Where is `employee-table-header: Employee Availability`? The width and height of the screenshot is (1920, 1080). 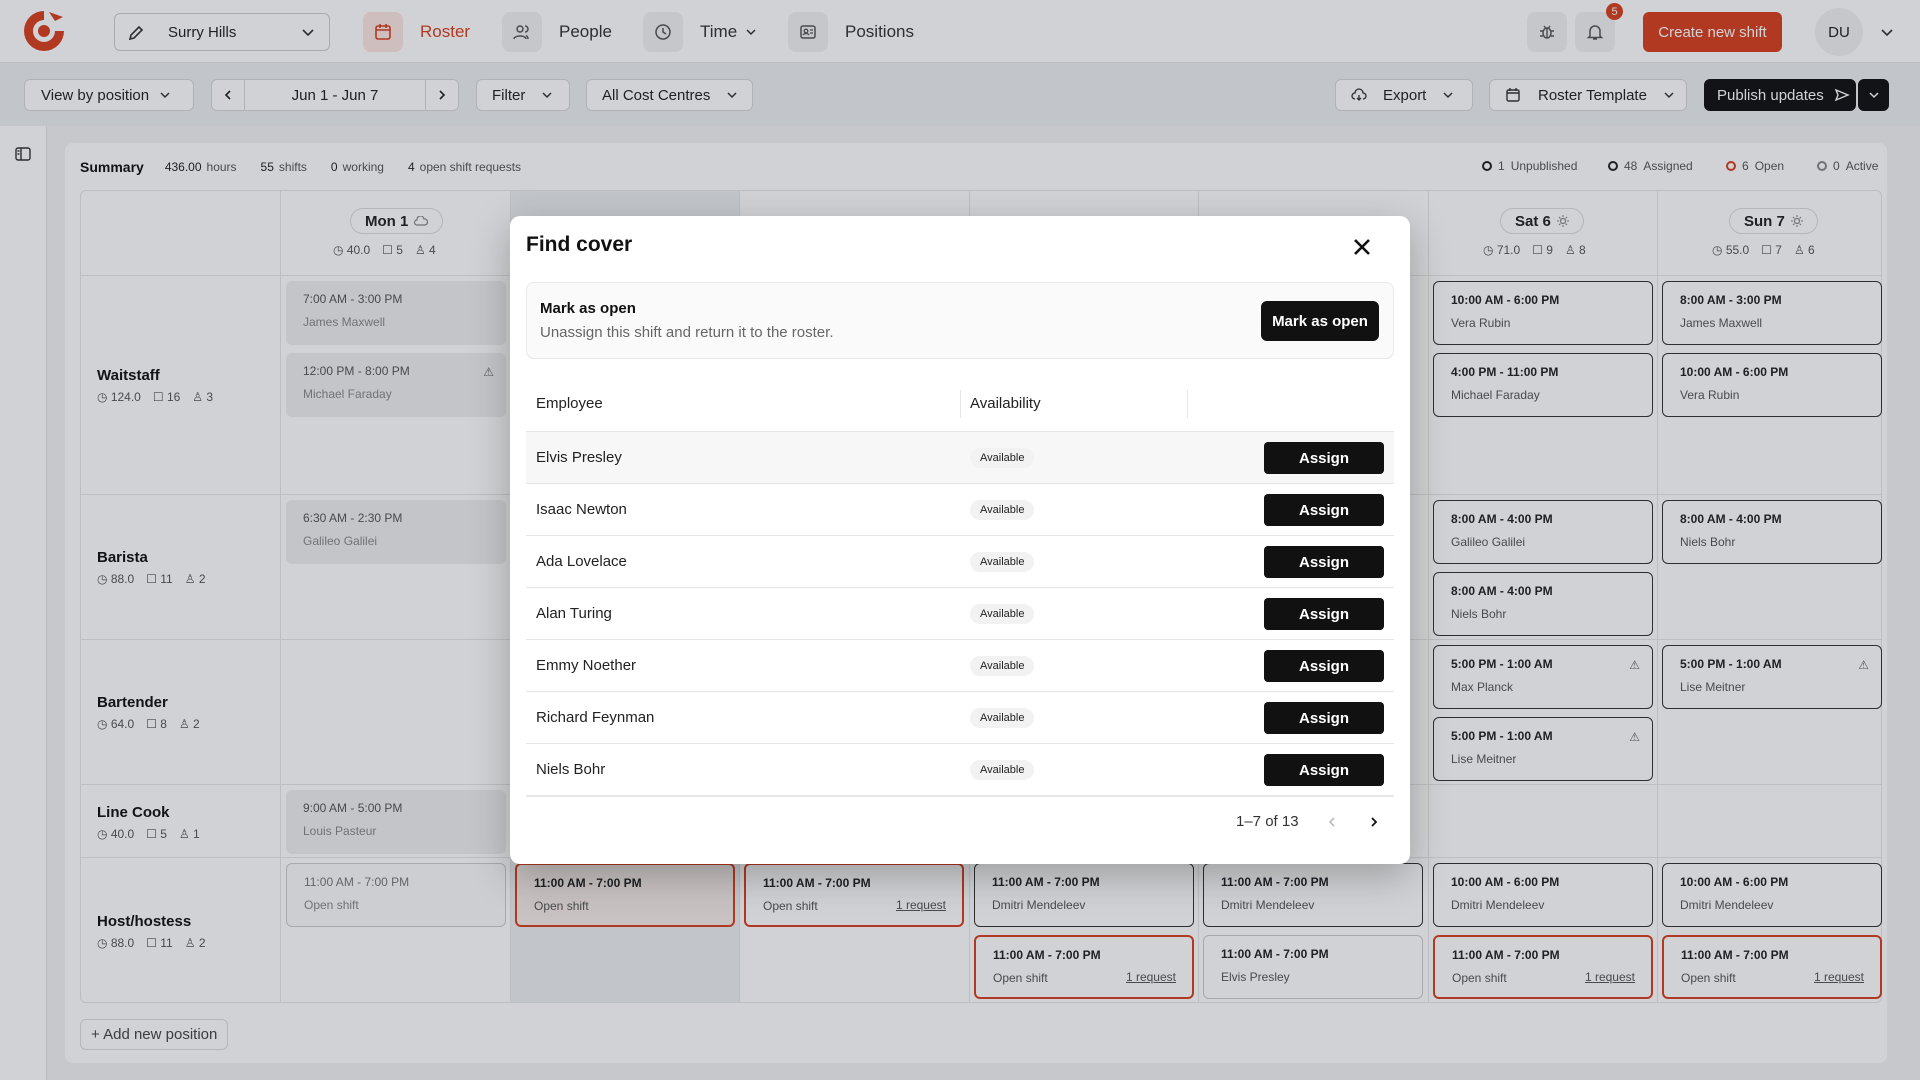
employee-table-header: Employee Availability is located at coordinates (960, 404).